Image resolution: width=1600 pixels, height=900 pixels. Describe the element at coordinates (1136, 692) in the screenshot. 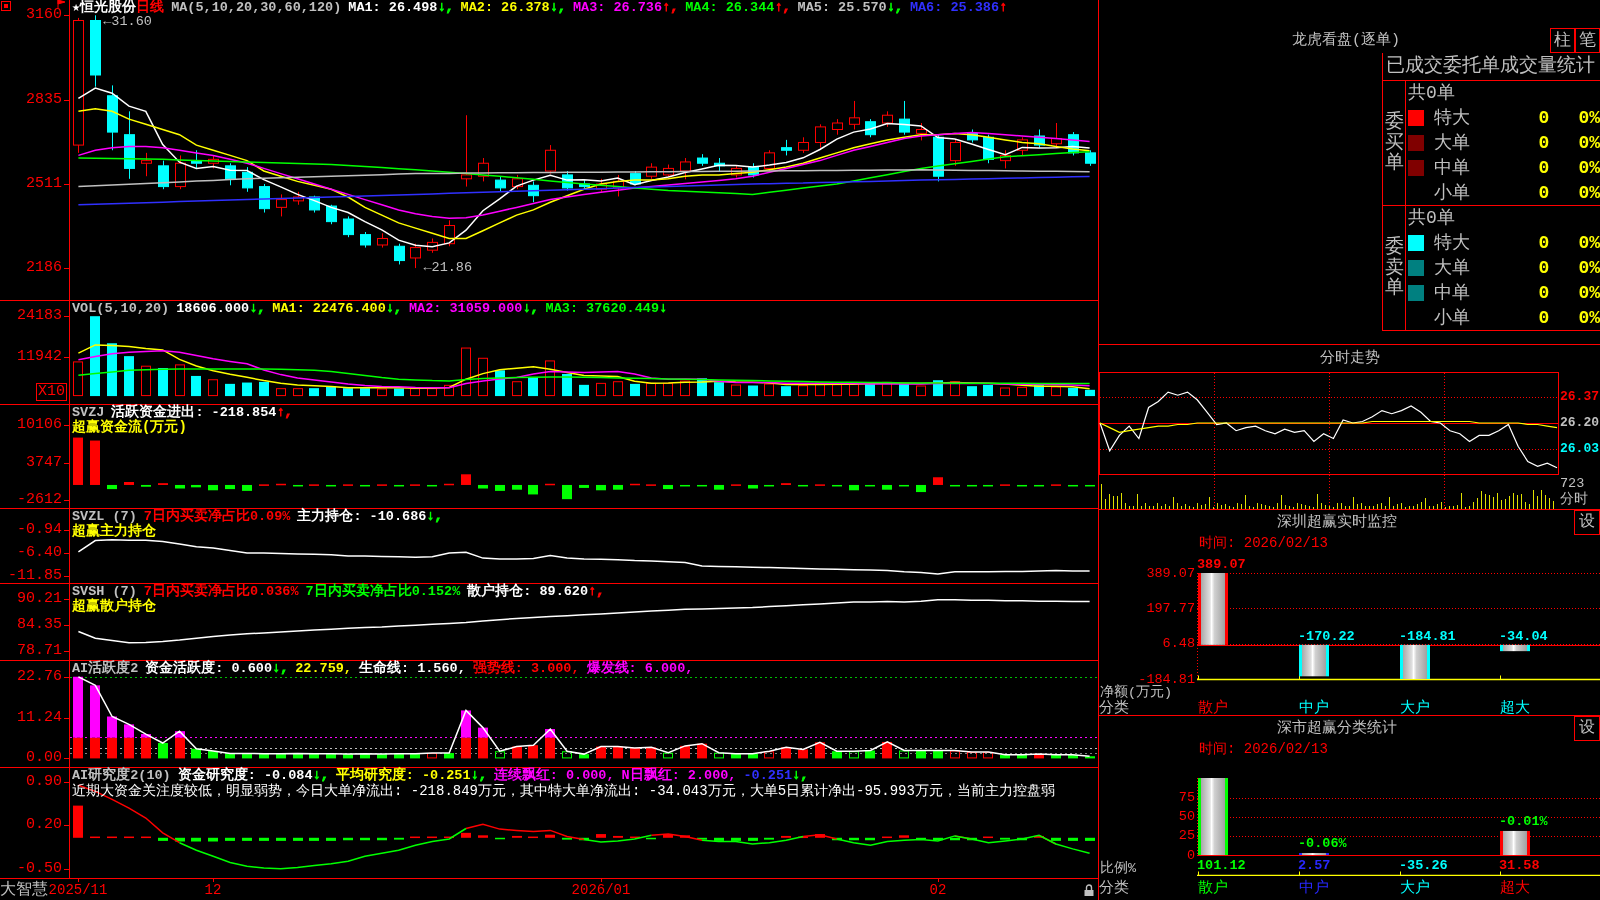

I see `axis-title: 净额(万元)` at that location.